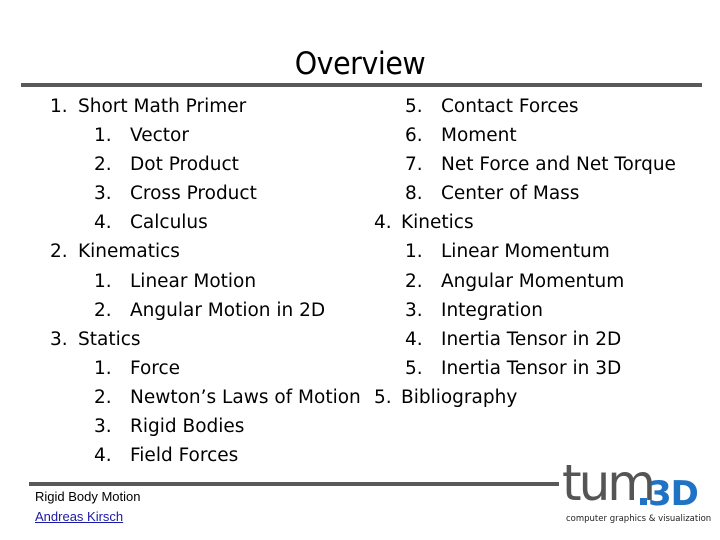  What do you see at coordinates (533, 281) in the screenshot?
I see `outline-label: Angular Momentum` at bounding box center [533, 281].